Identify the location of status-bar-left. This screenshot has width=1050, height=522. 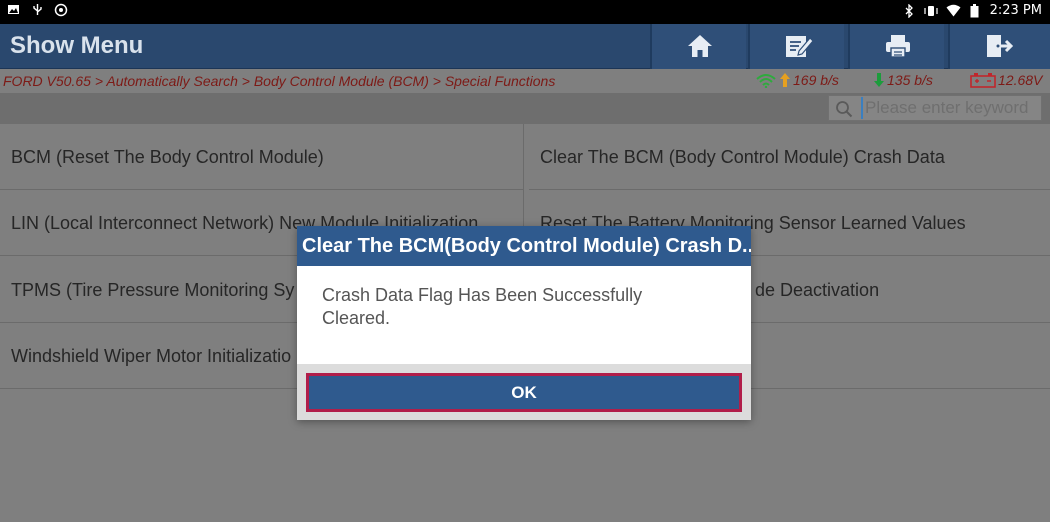
(37, 10).